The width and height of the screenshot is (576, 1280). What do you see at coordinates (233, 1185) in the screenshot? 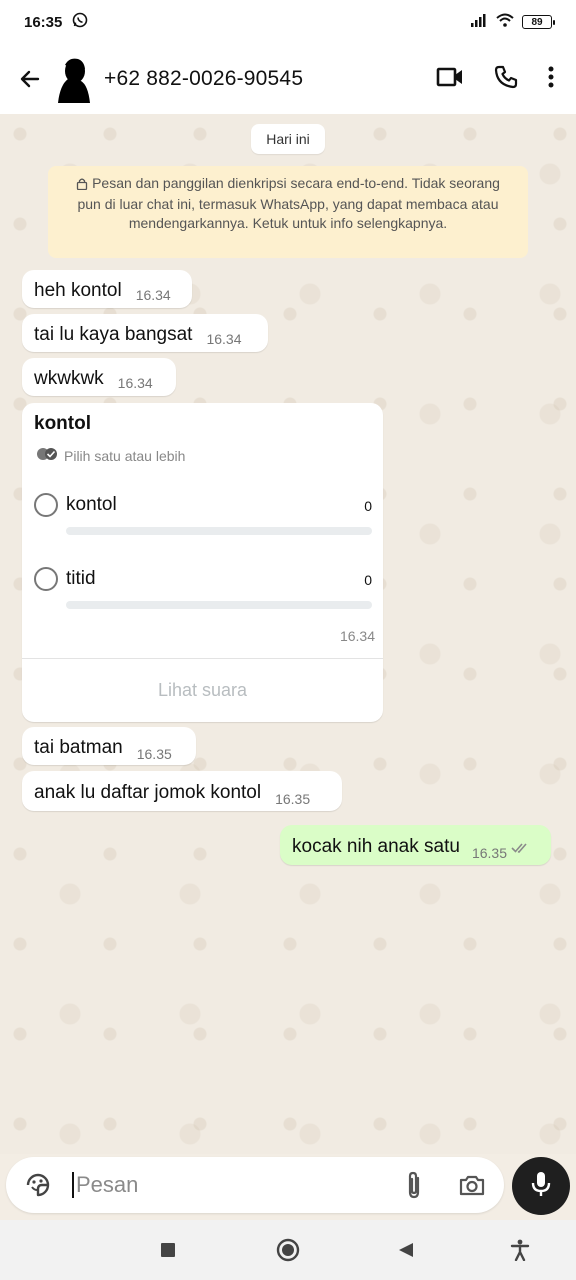
I see `message-input` at bounding box center [233, 1185].